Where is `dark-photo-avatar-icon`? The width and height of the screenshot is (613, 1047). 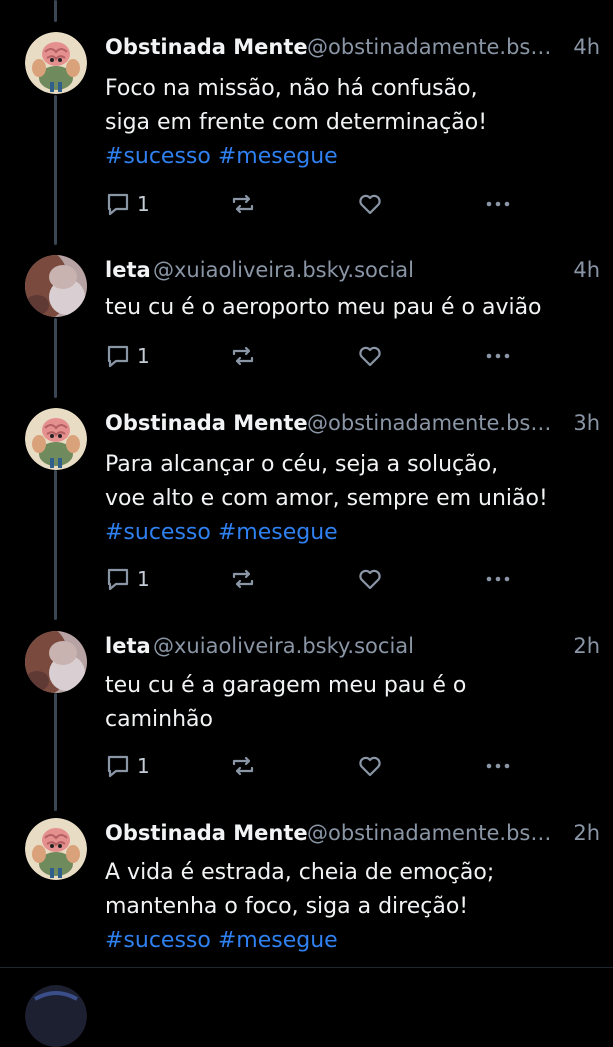
dark-photo-avatar-icon is located at coordinates (56, 1016).